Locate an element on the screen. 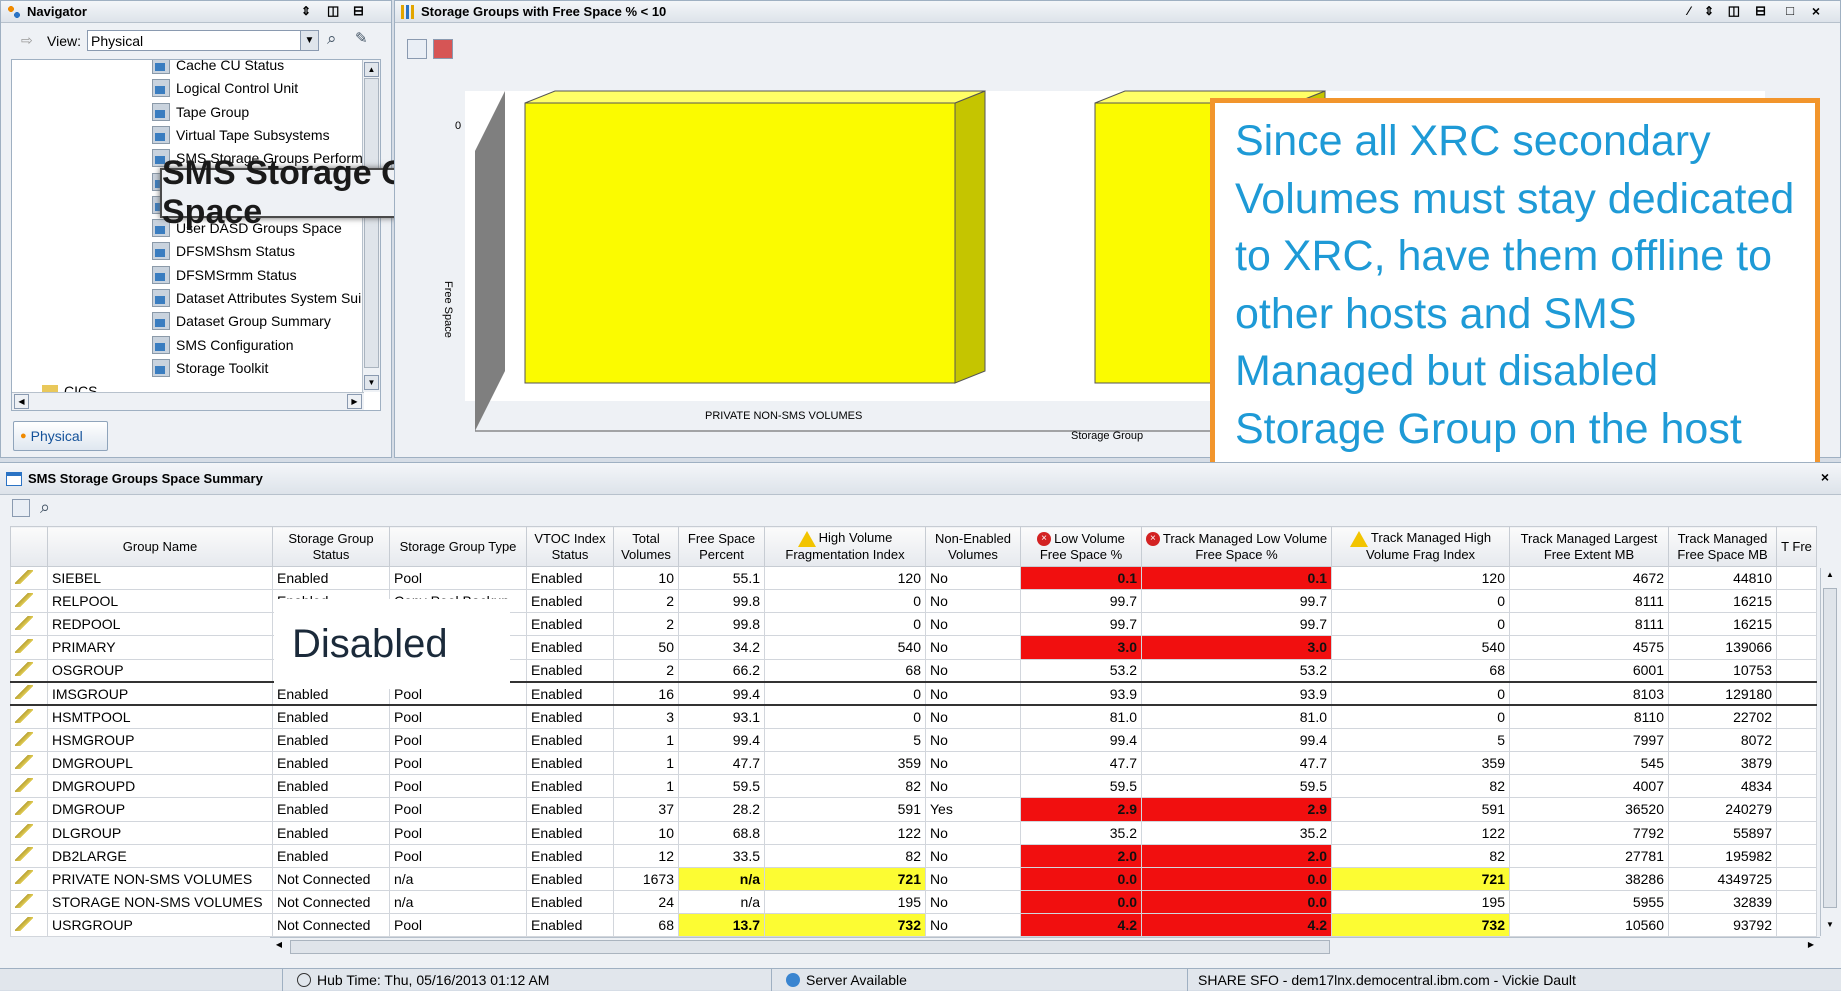  summary-refresh-button is located at coordinates (21, 508).